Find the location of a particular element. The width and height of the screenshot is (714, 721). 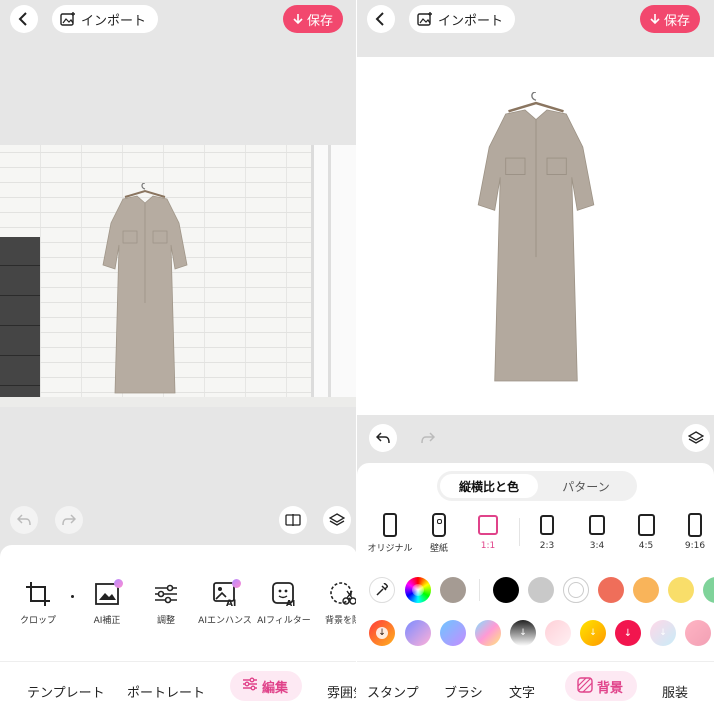

tool-sheet: クロップ AI補正 調整 AI AIエンハンス AI AIフィルター 背景を除 is located at coordinates (178, 633).